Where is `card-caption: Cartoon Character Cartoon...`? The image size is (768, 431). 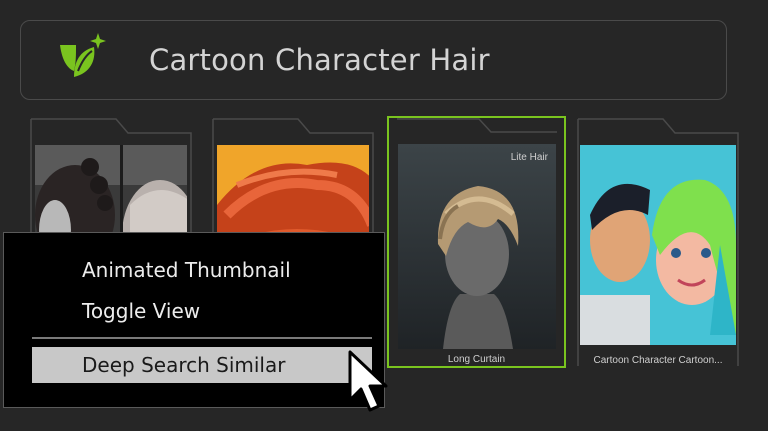
card-caption: Cartoon Character Cartoon... is located at coordinates (658, 360).